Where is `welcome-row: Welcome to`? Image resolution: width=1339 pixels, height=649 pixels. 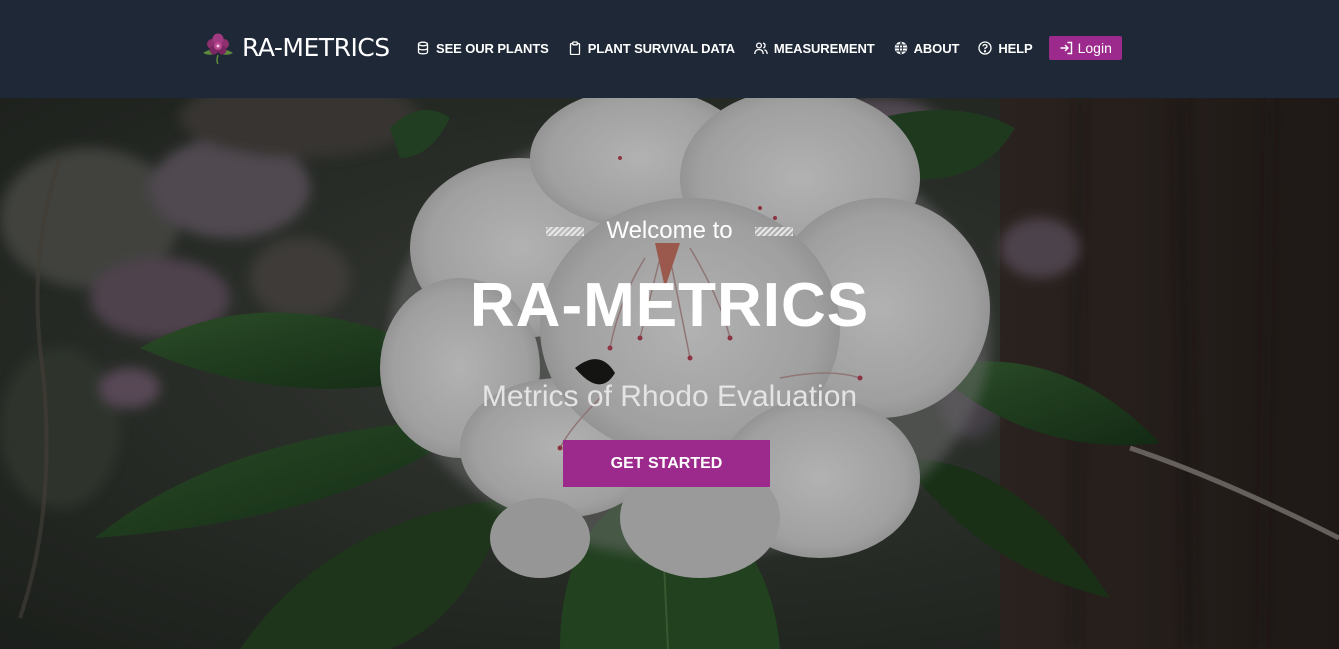 welcome-row: Welcome to is located at coordinates (669, 231).